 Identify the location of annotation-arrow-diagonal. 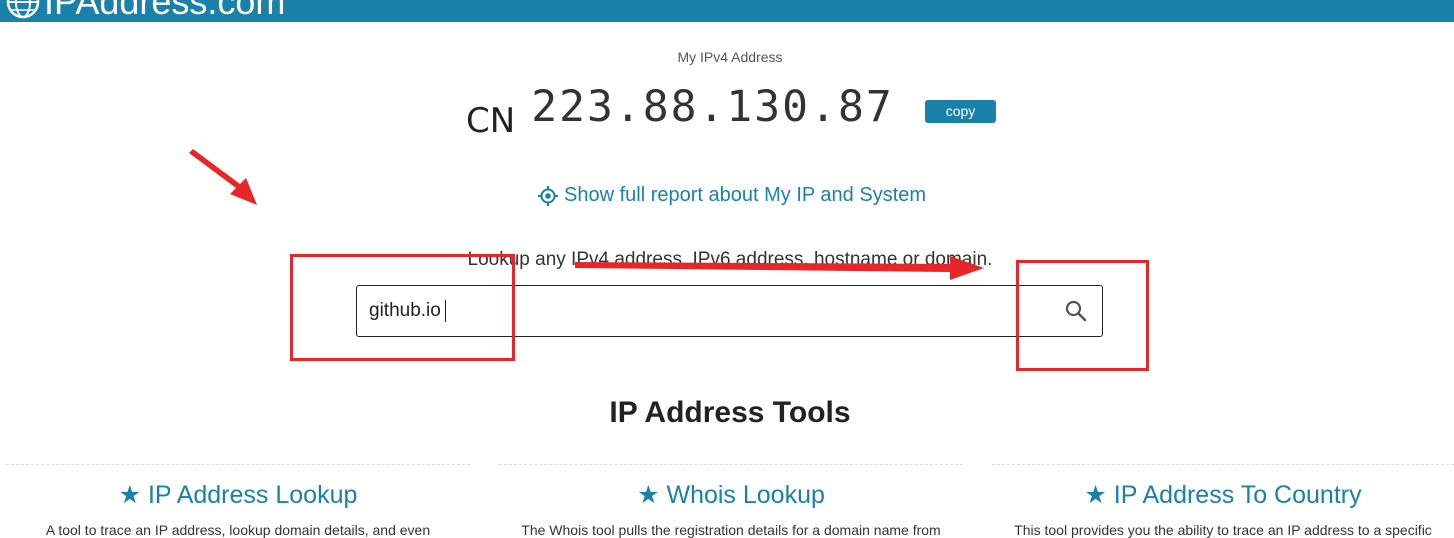
(223, 177).